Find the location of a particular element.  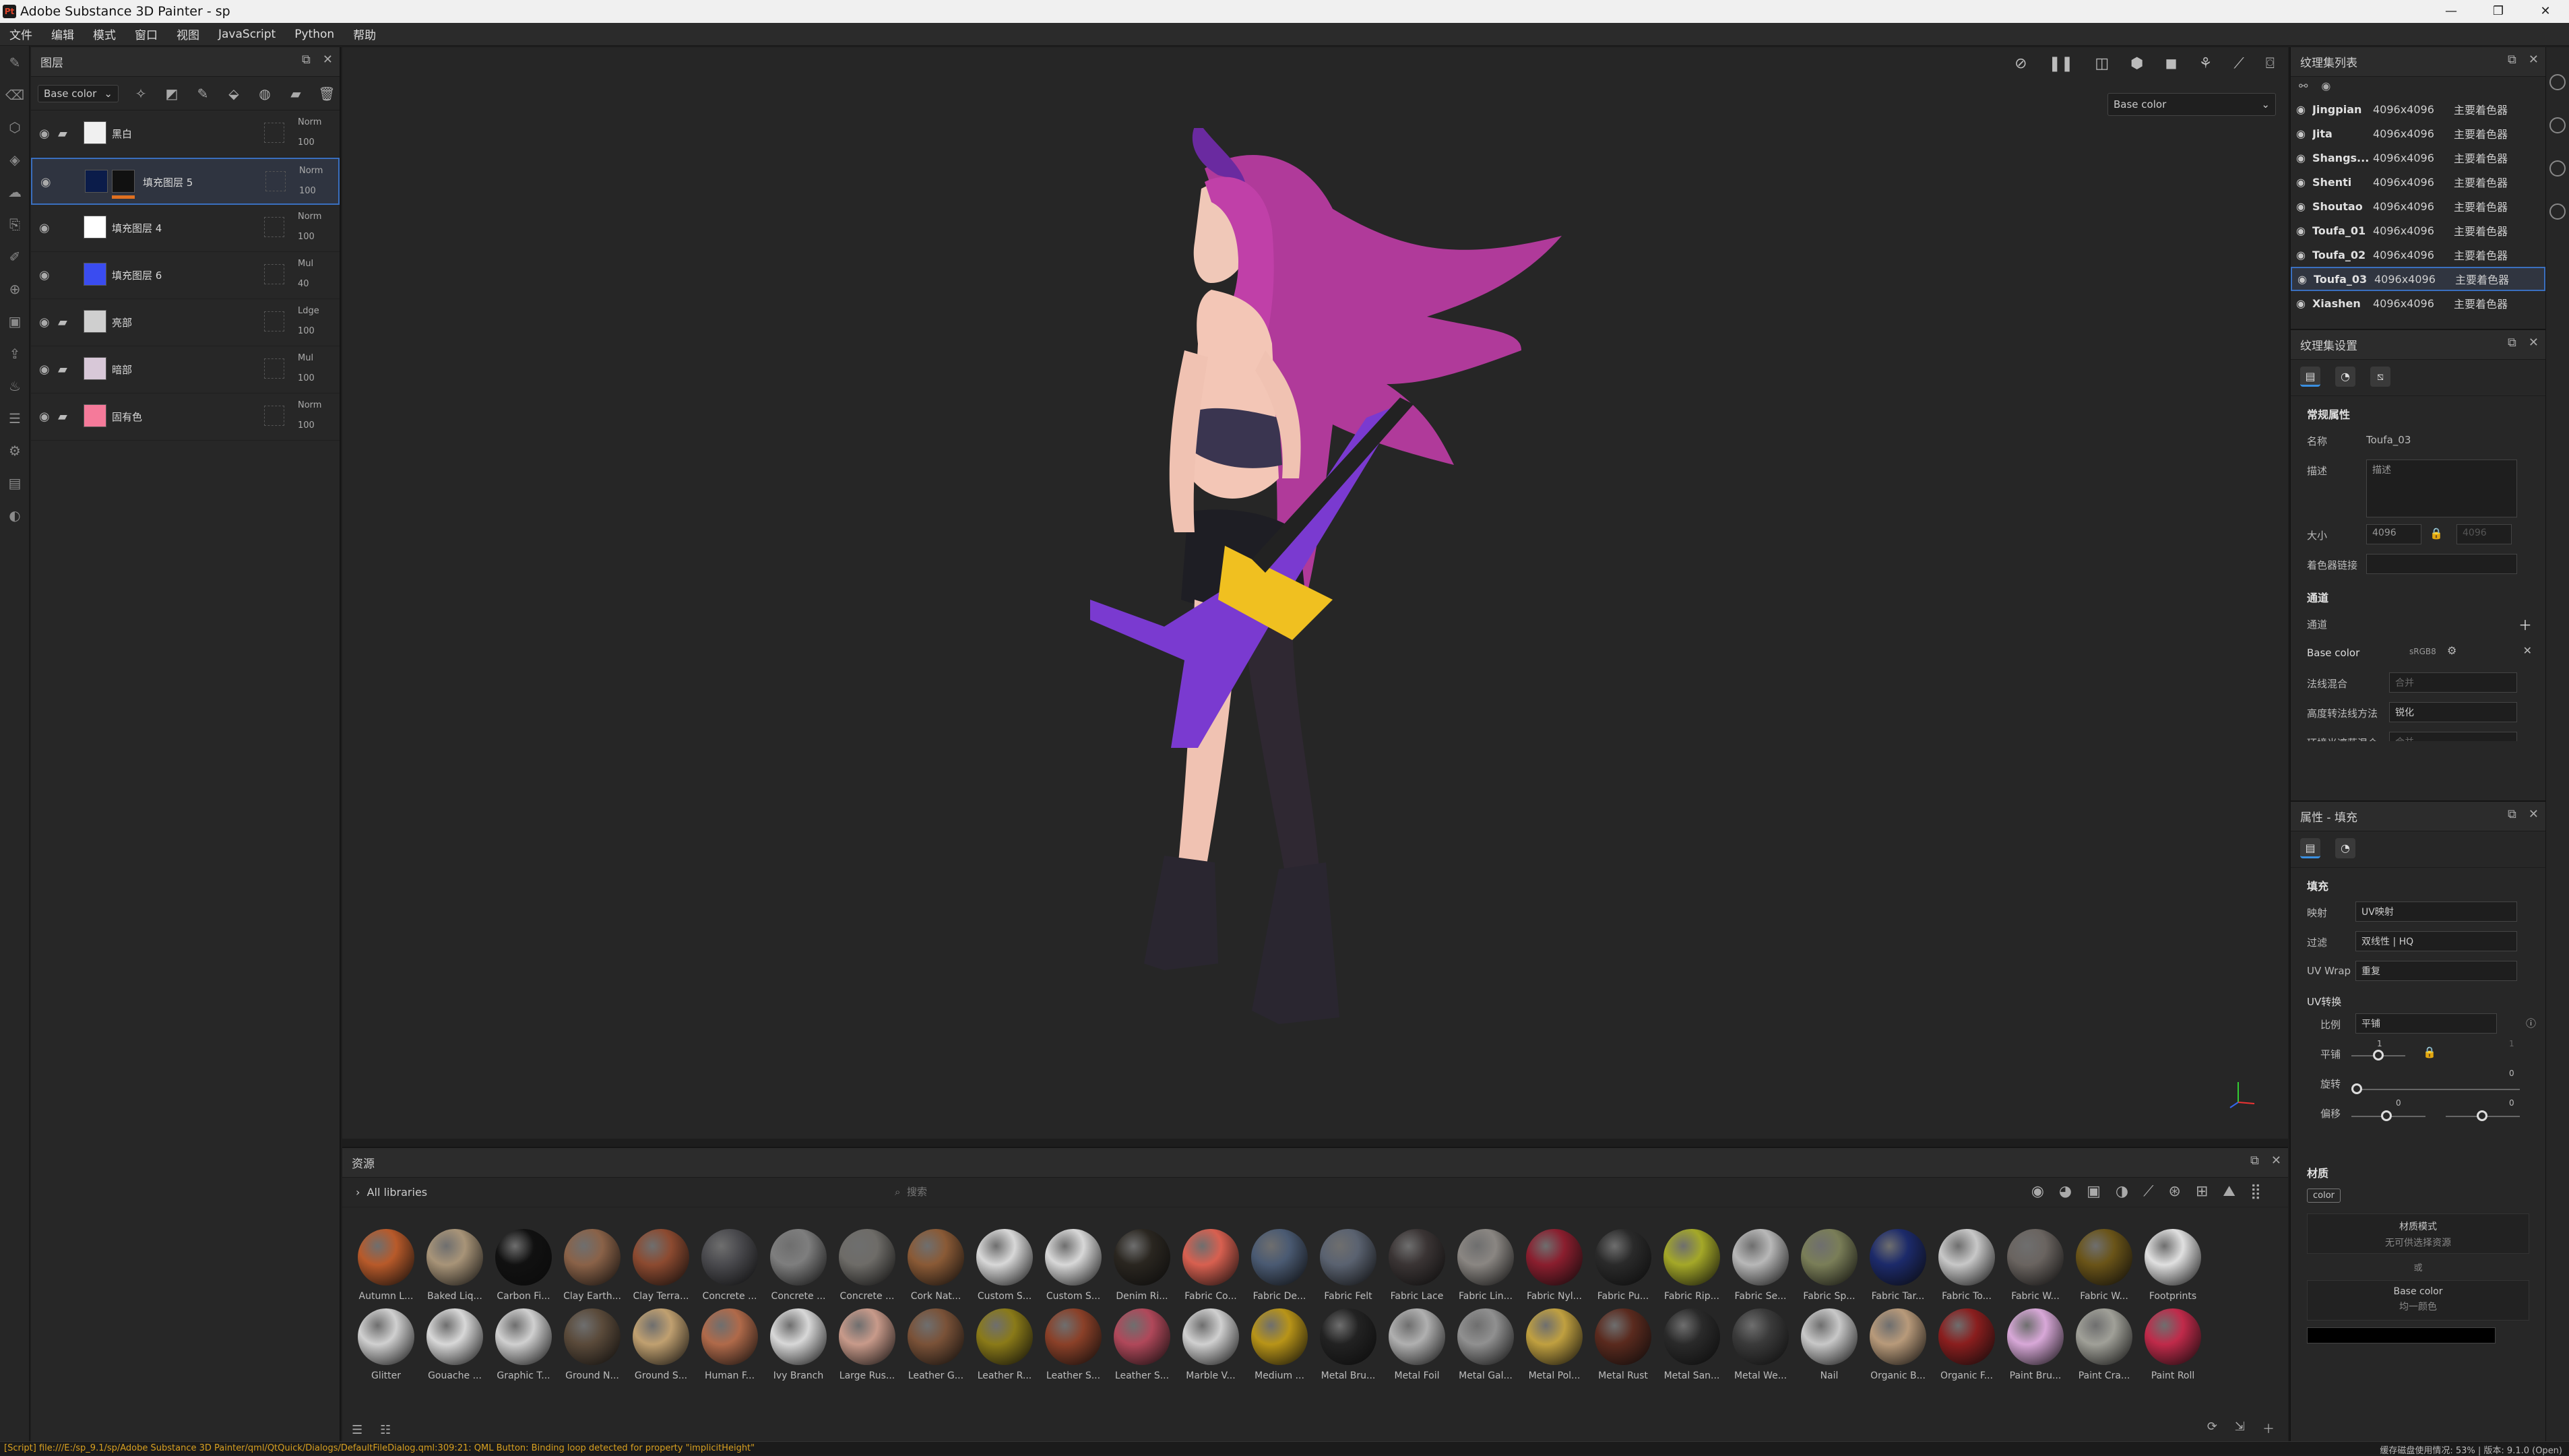

menu-mode: 模式 is located at coordinates (104, 34).